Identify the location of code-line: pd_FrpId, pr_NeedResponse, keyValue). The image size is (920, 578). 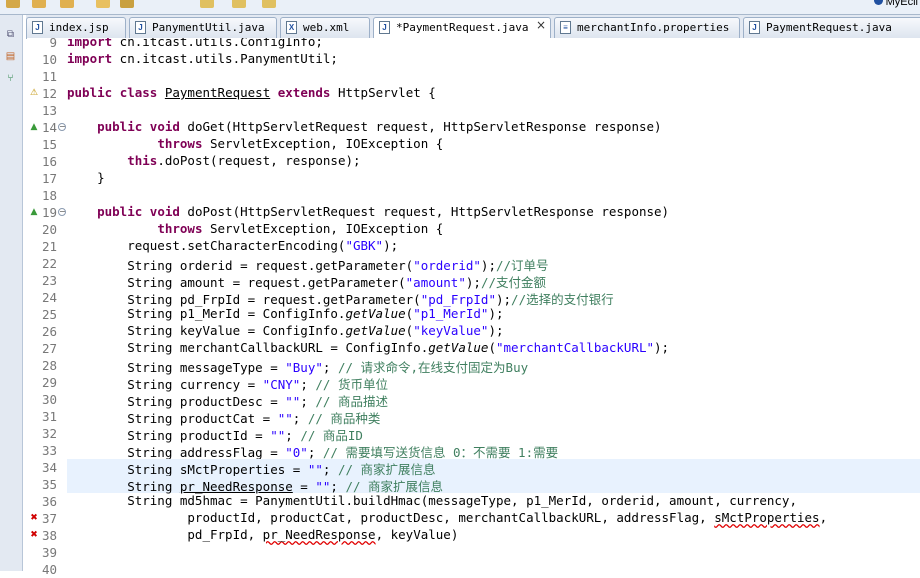
(493, 535).